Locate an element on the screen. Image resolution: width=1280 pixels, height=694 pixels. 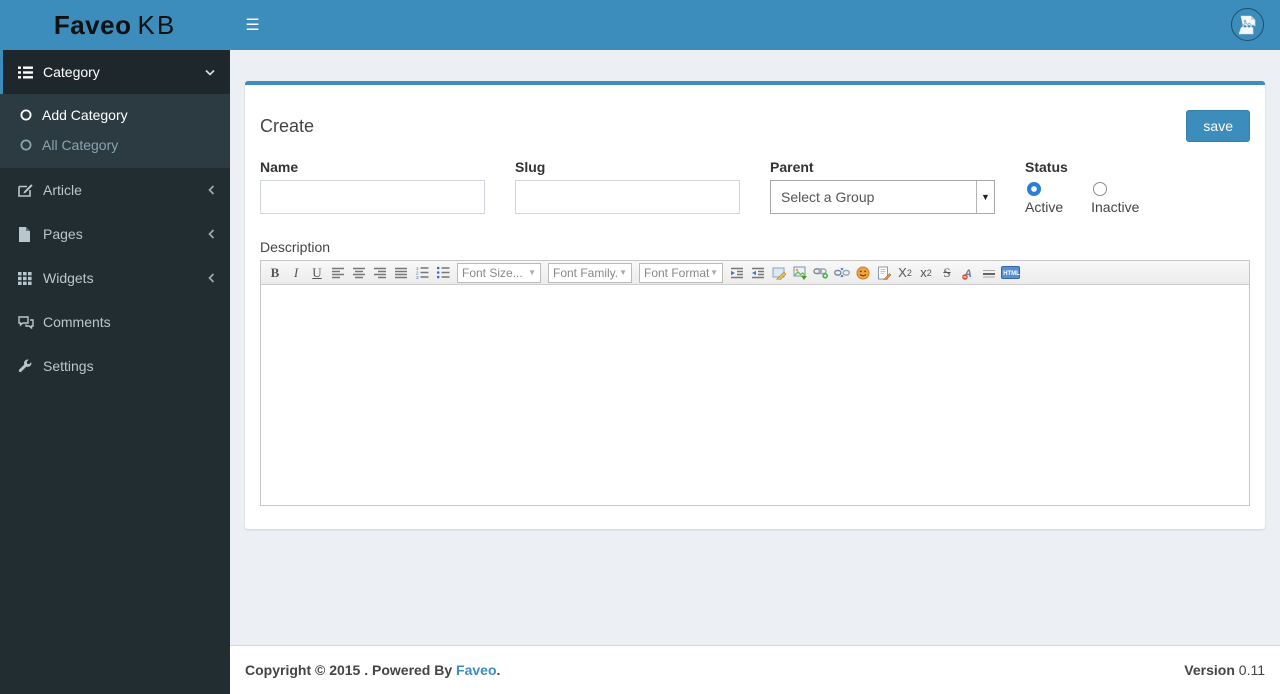
superscript-icon: x2 is located at coordinates (926, 273).